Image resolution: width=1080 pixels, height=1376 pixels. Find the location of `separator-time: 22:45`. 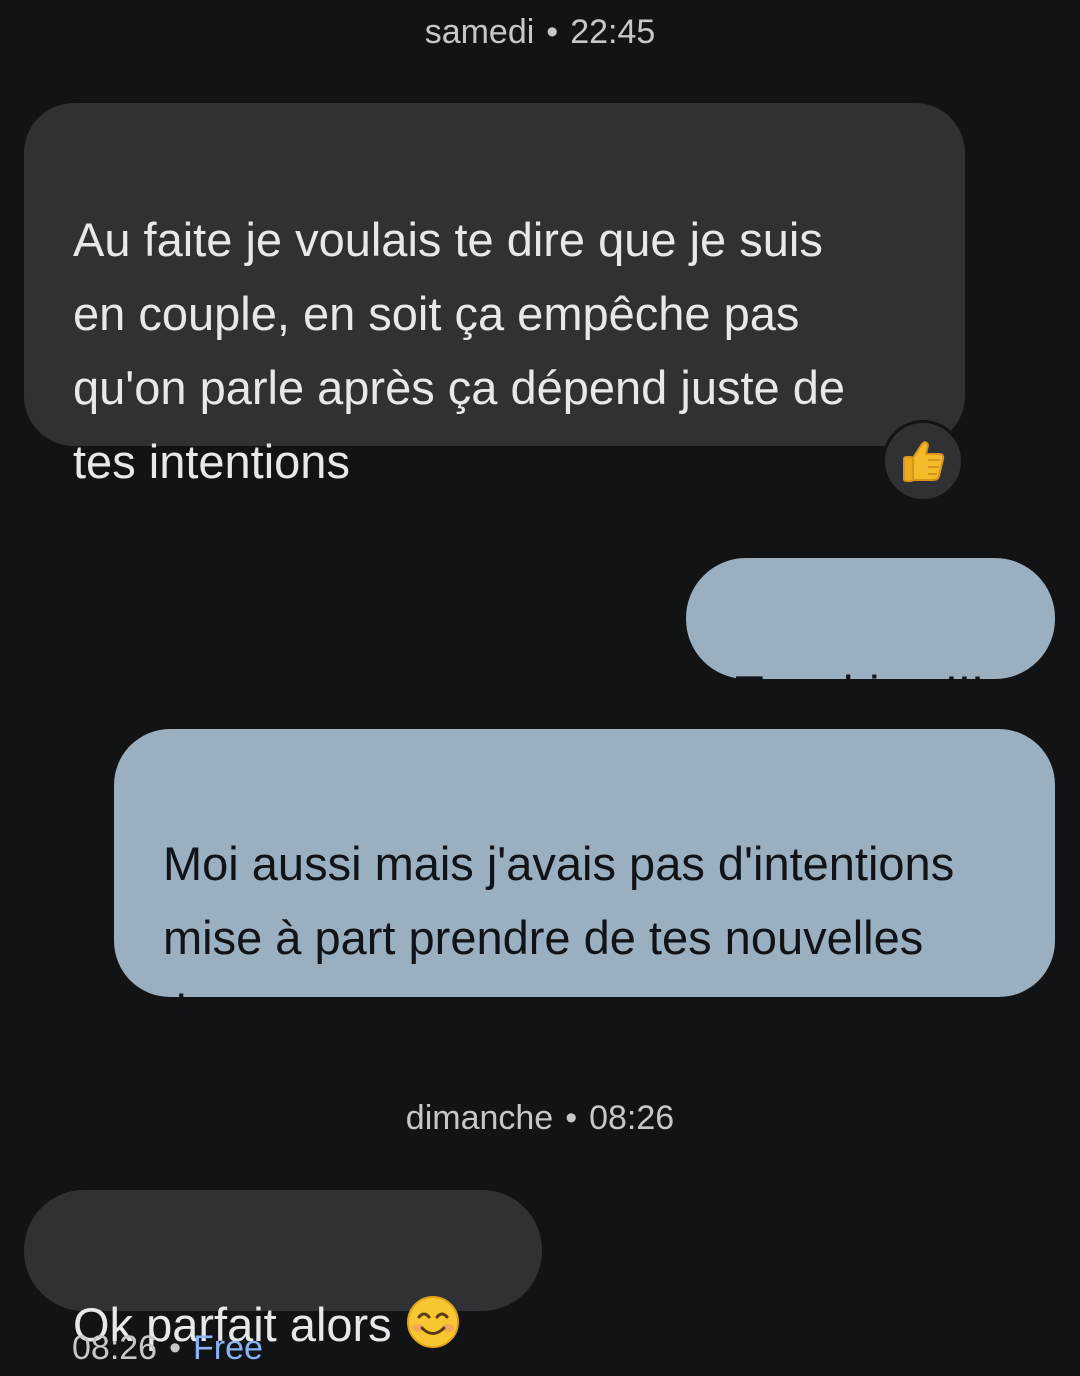

separator-time: 22:45 is located at coordinates (613, 32).